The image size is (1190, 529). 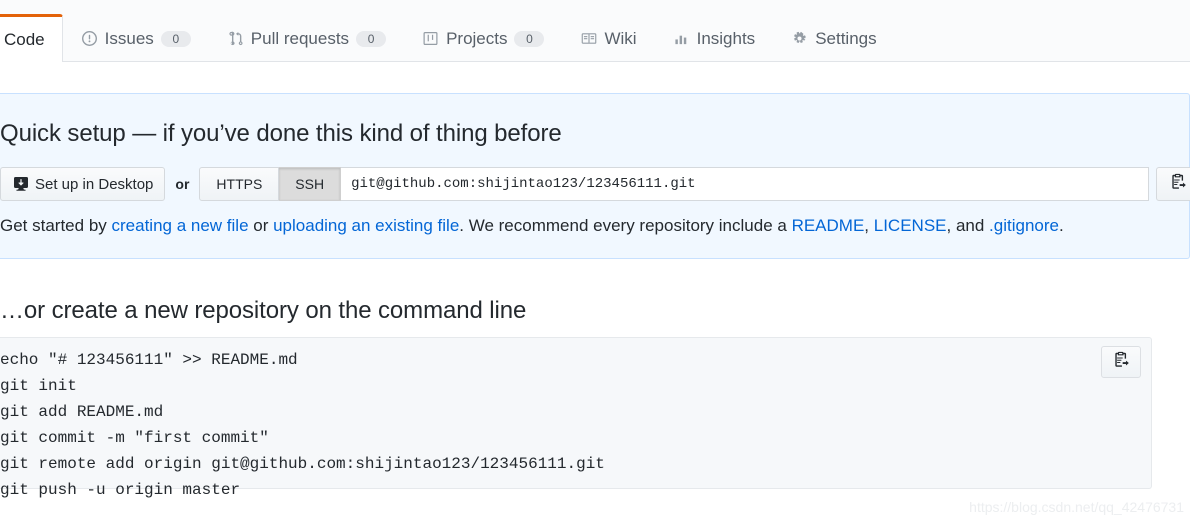 I want to click on help-suffix: ., so click(x=1061, y=225).